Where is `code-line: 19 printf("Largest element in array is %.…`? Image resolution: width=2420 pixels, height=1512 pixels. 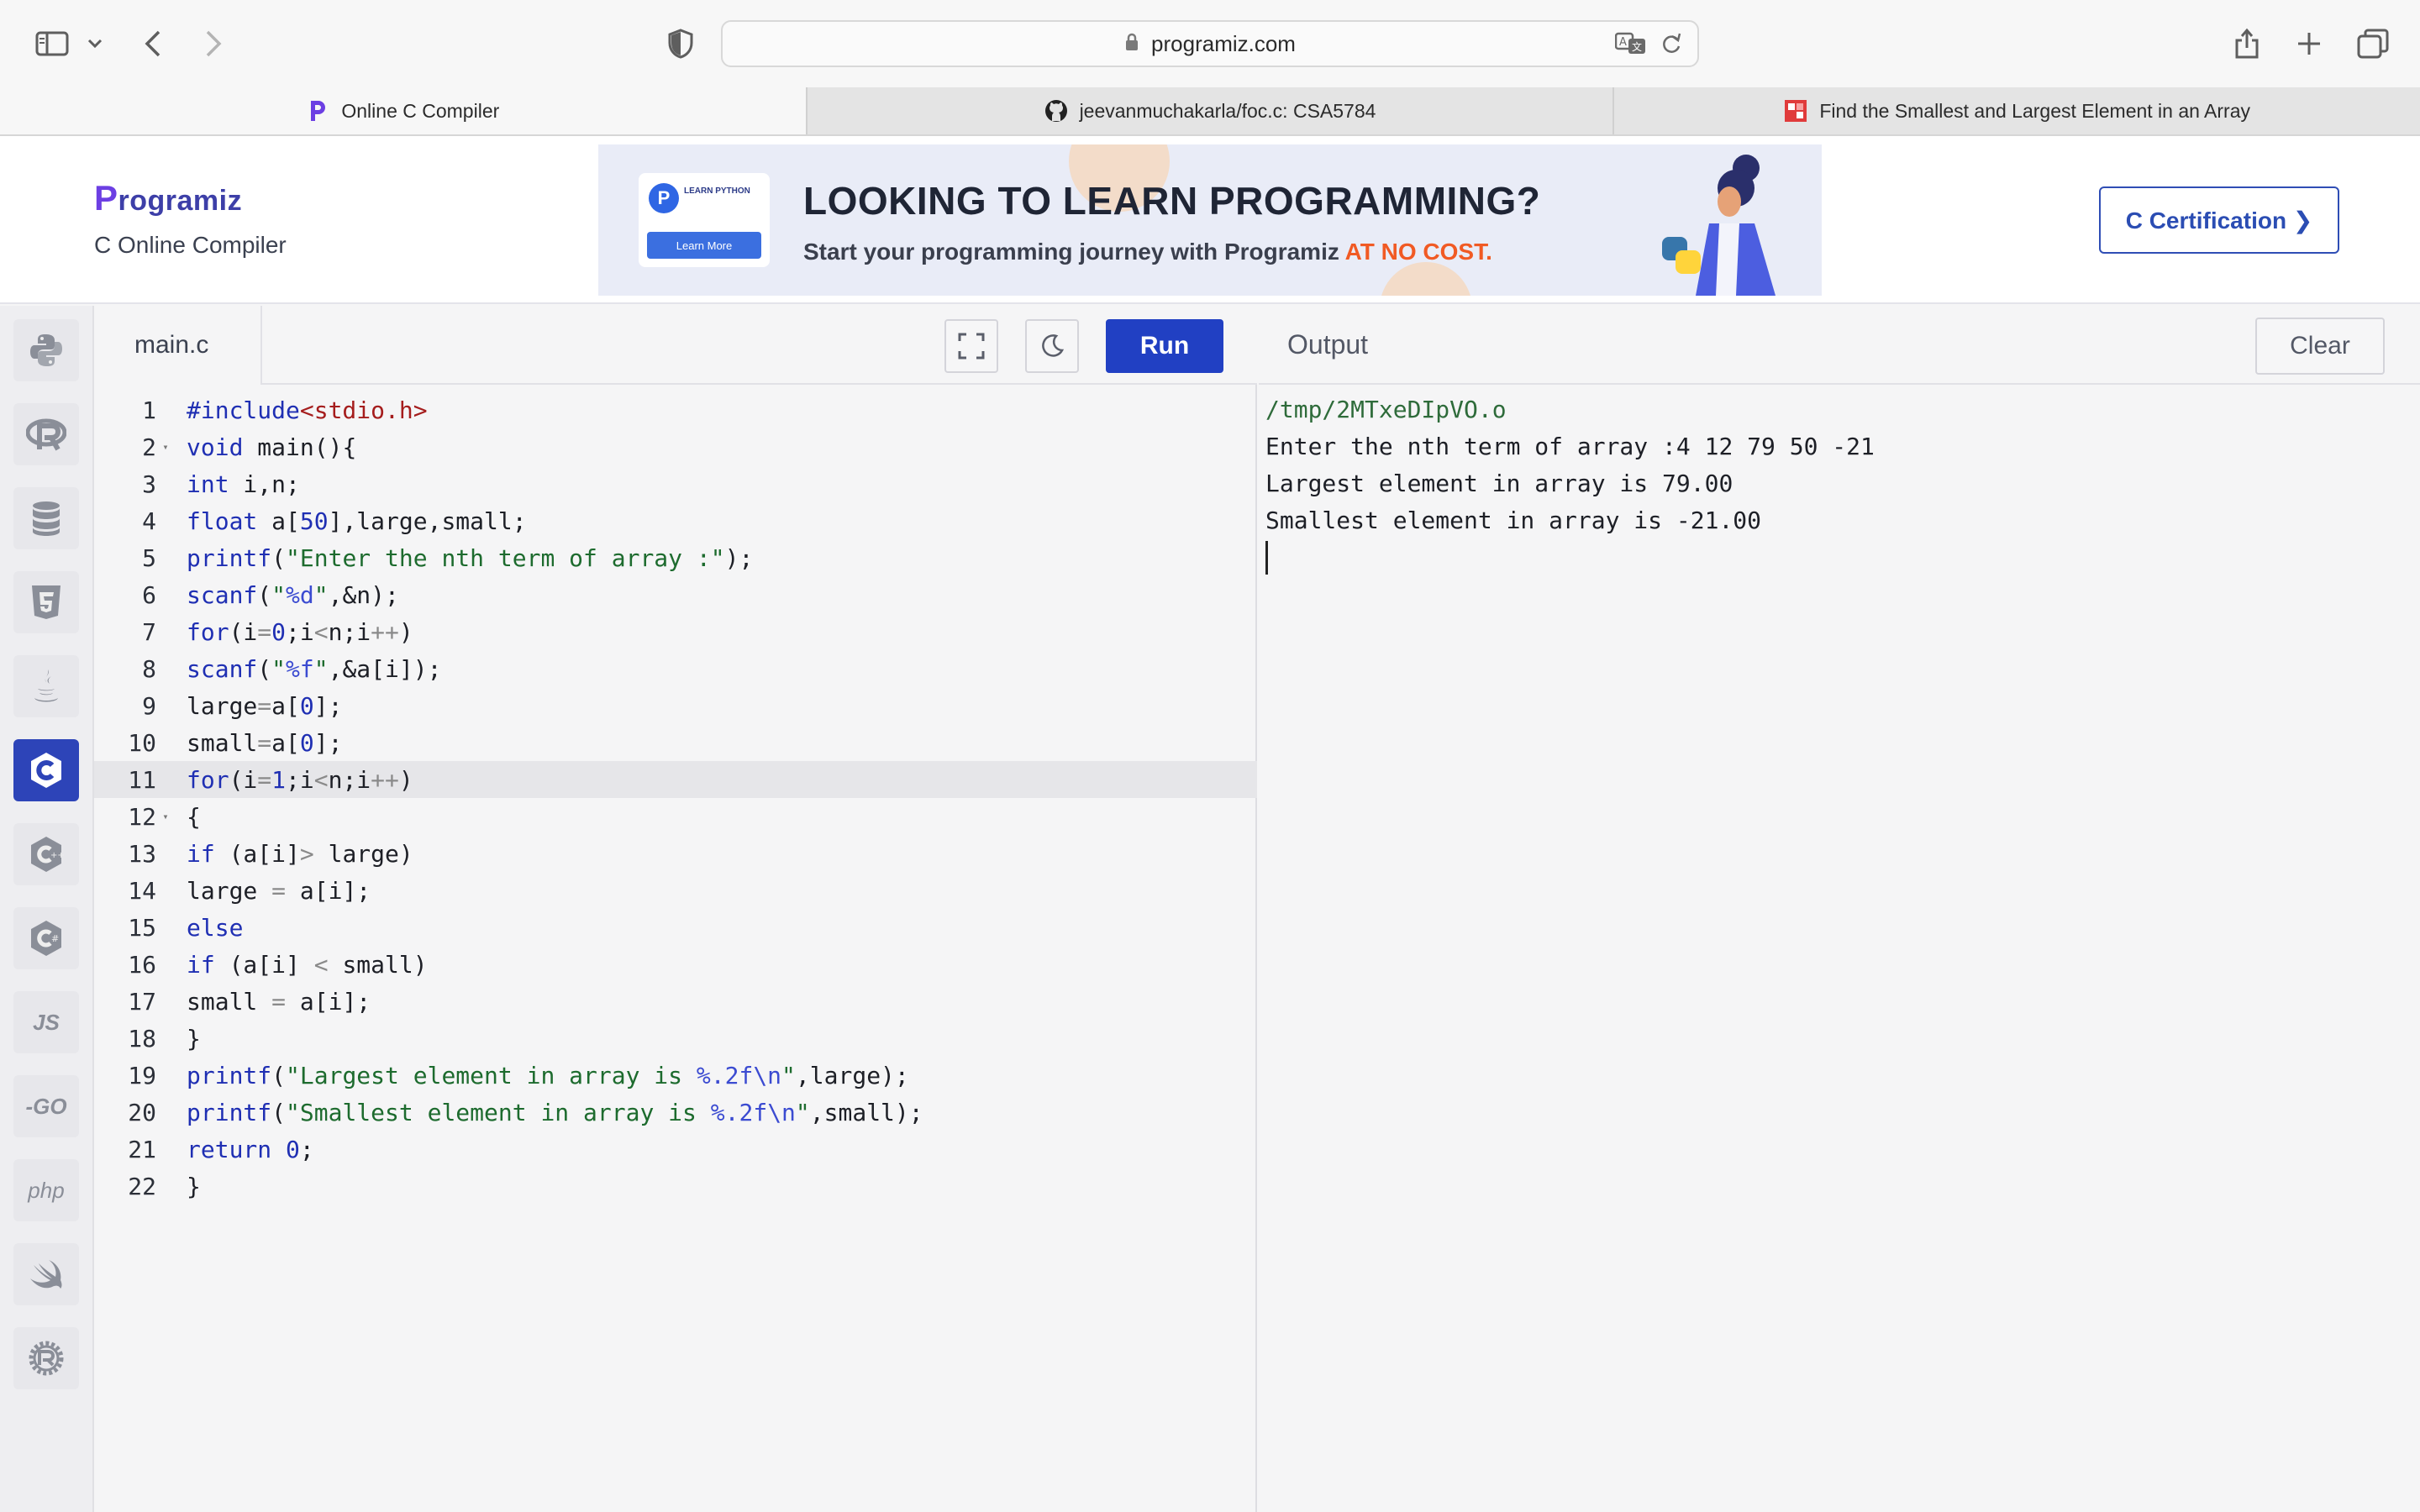 code-line: 19 printf("Largest element in array is %.… is located at coordinates (675, 1075).